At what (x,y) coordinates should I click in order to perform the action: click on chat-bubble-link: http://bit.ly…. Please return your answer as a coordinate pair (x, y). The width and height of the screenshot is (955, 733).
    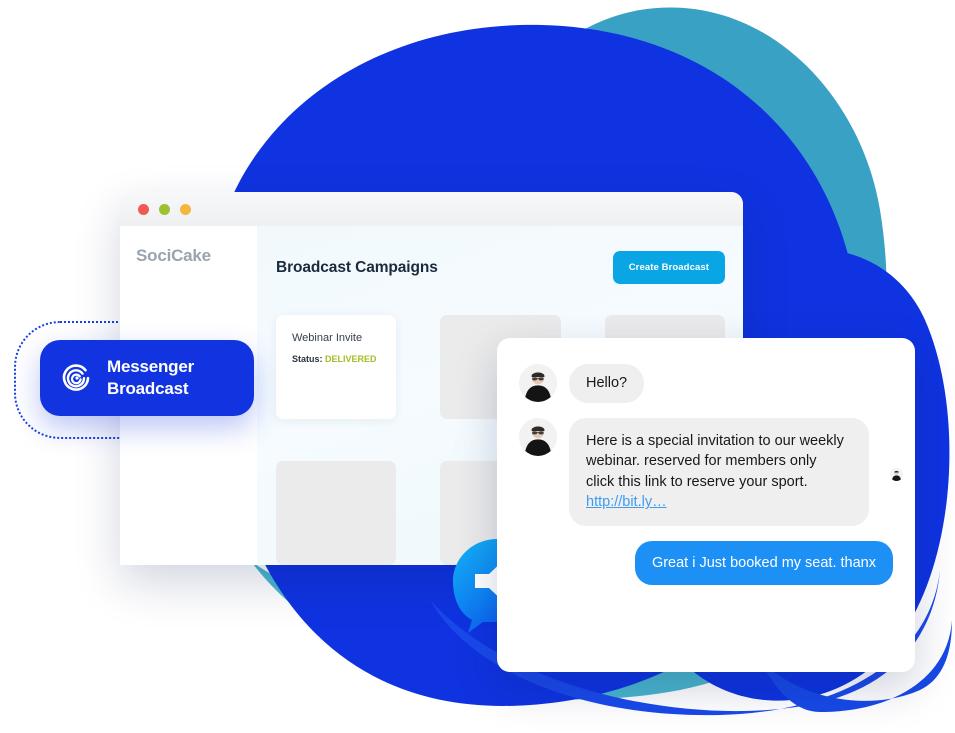
    Looking at the image, I should click on (626, 502).